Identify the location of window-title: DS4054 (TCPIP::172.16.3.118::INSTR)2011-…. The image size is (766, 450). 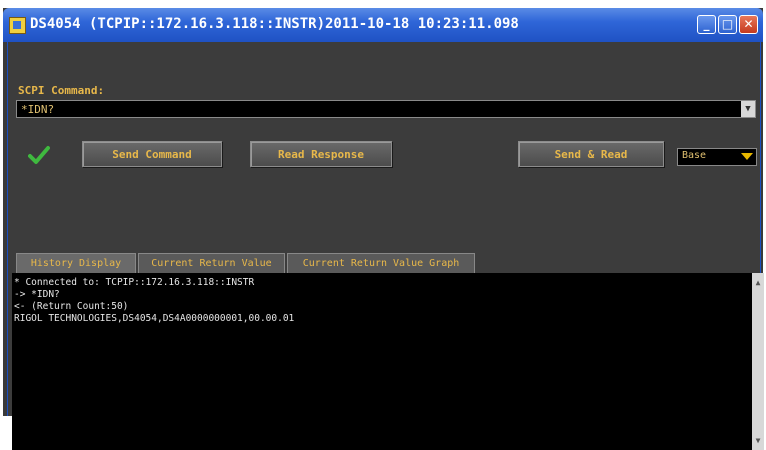
(274, 24).